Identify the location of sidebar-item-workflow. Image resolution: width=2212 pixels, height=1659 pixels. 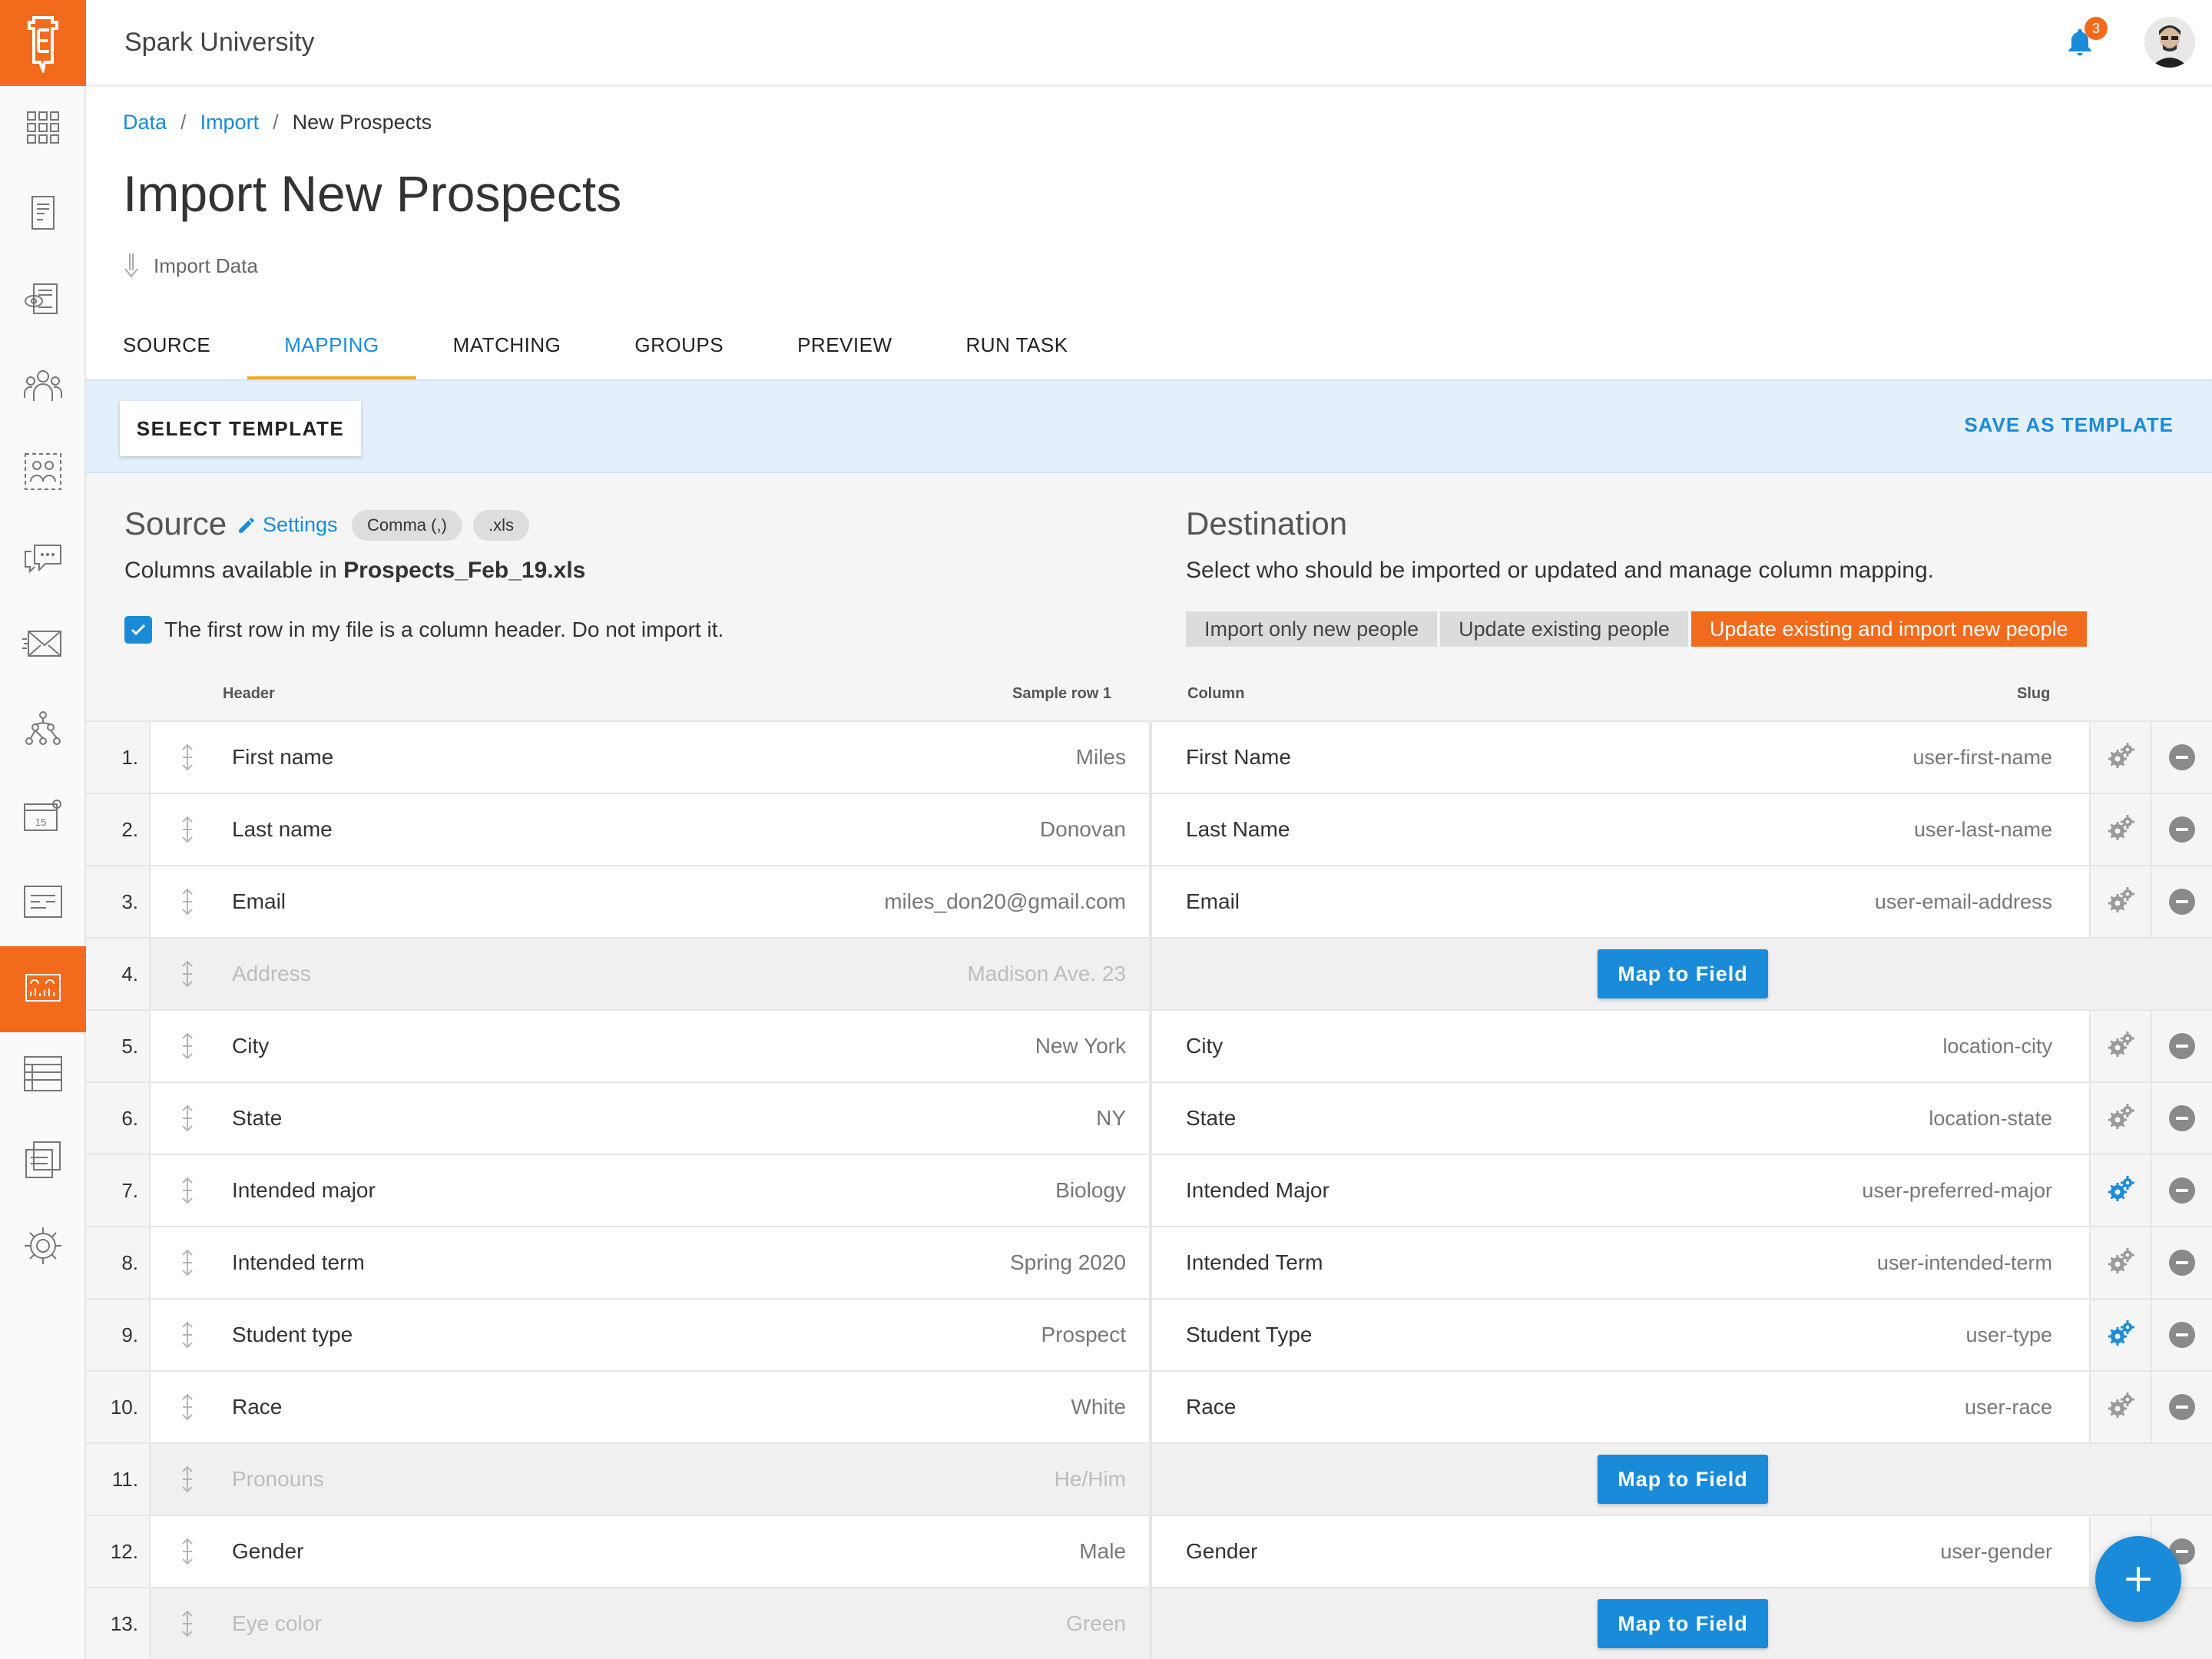
(43, 731).